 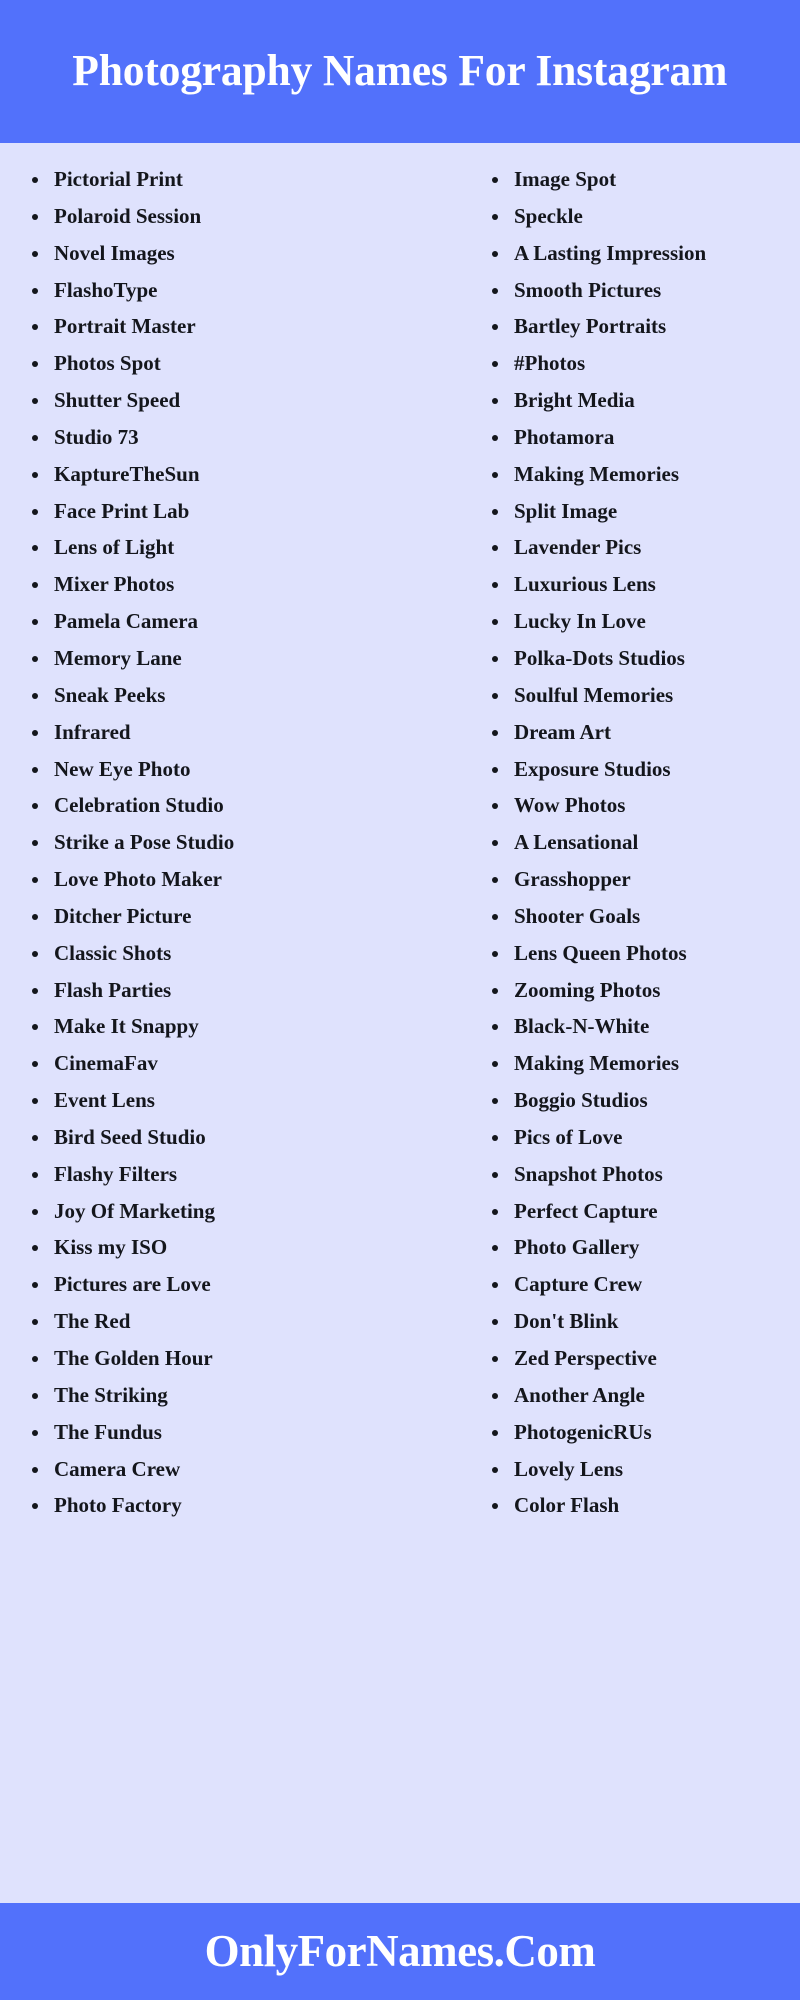 I want to click on list-item: Bright Media, so click(x=646, y=400).